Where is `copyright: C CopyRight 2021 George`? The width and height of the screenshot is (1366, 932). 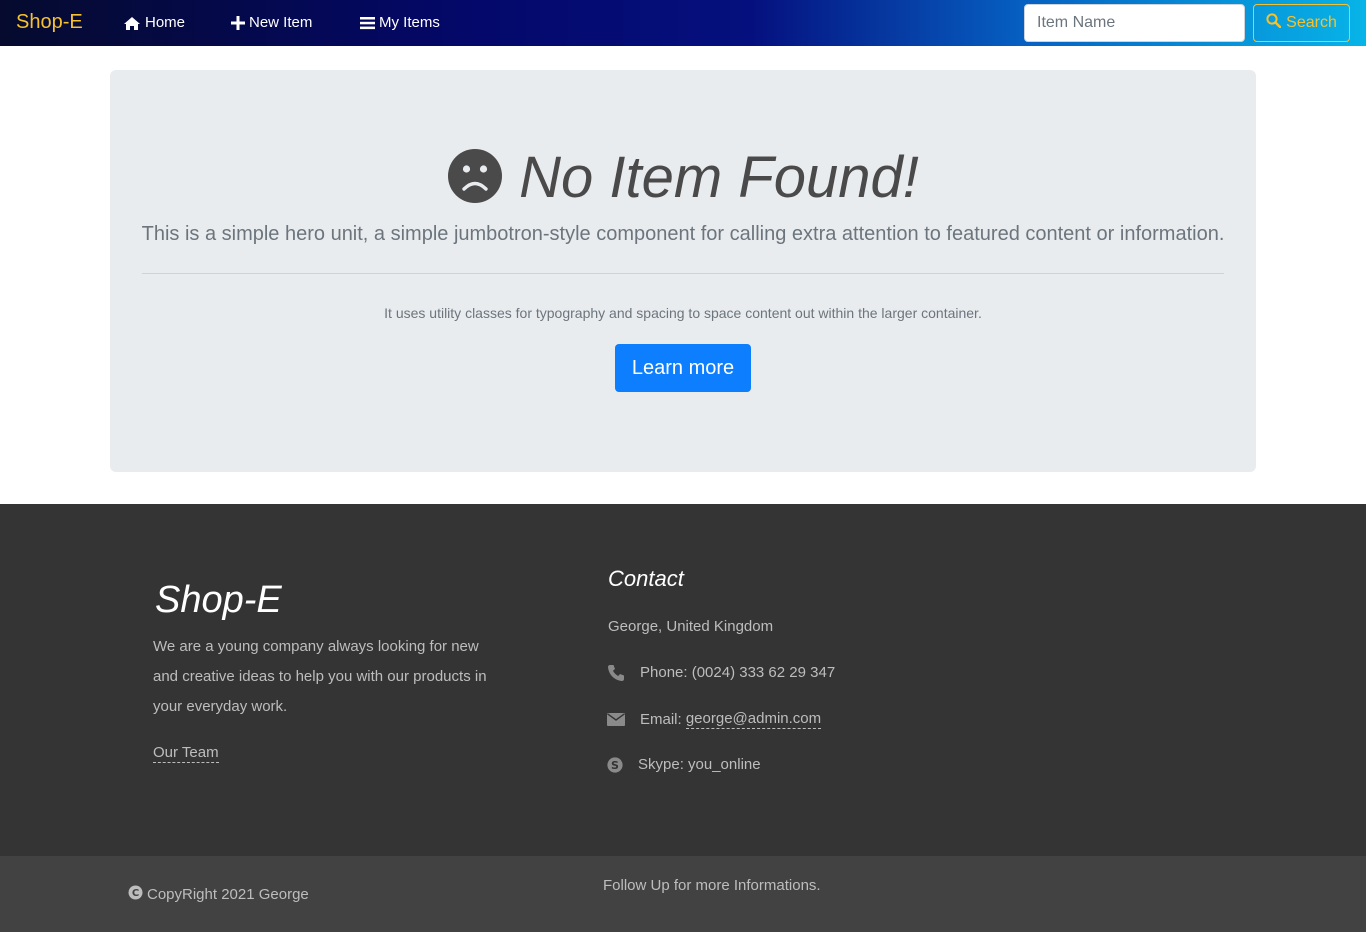
copyright: C CopyRight 2021 George is located at coordinates (218, 895).